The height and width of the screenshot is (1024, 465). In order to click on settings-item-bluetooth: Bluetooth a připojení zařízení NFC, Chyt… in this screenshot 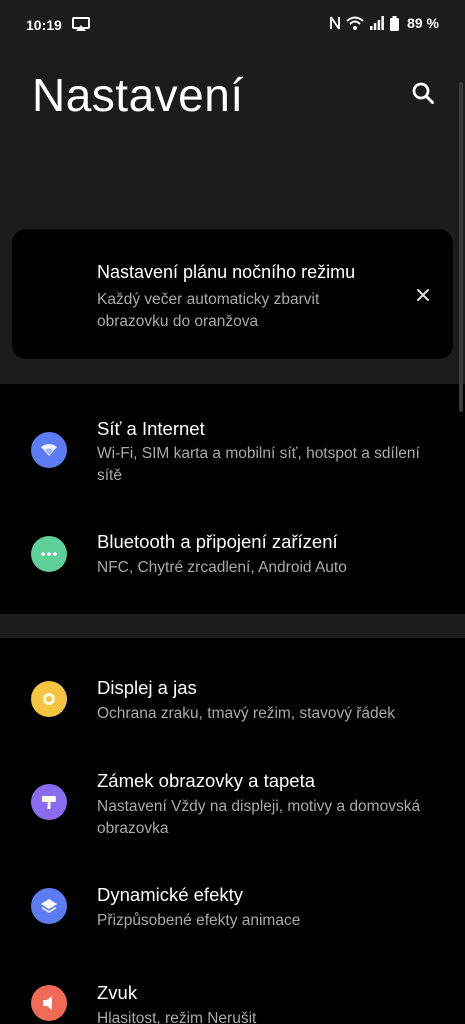, I will do `click(232, 560)`.